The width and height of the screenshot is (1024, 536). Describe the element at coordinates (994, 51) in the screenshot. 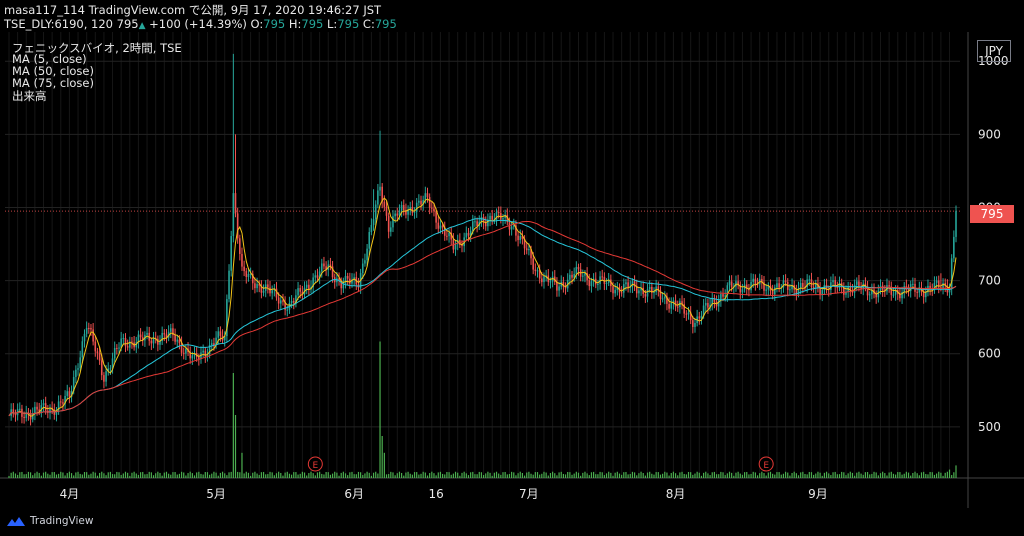

I see `currency-button: JPY` at that location.